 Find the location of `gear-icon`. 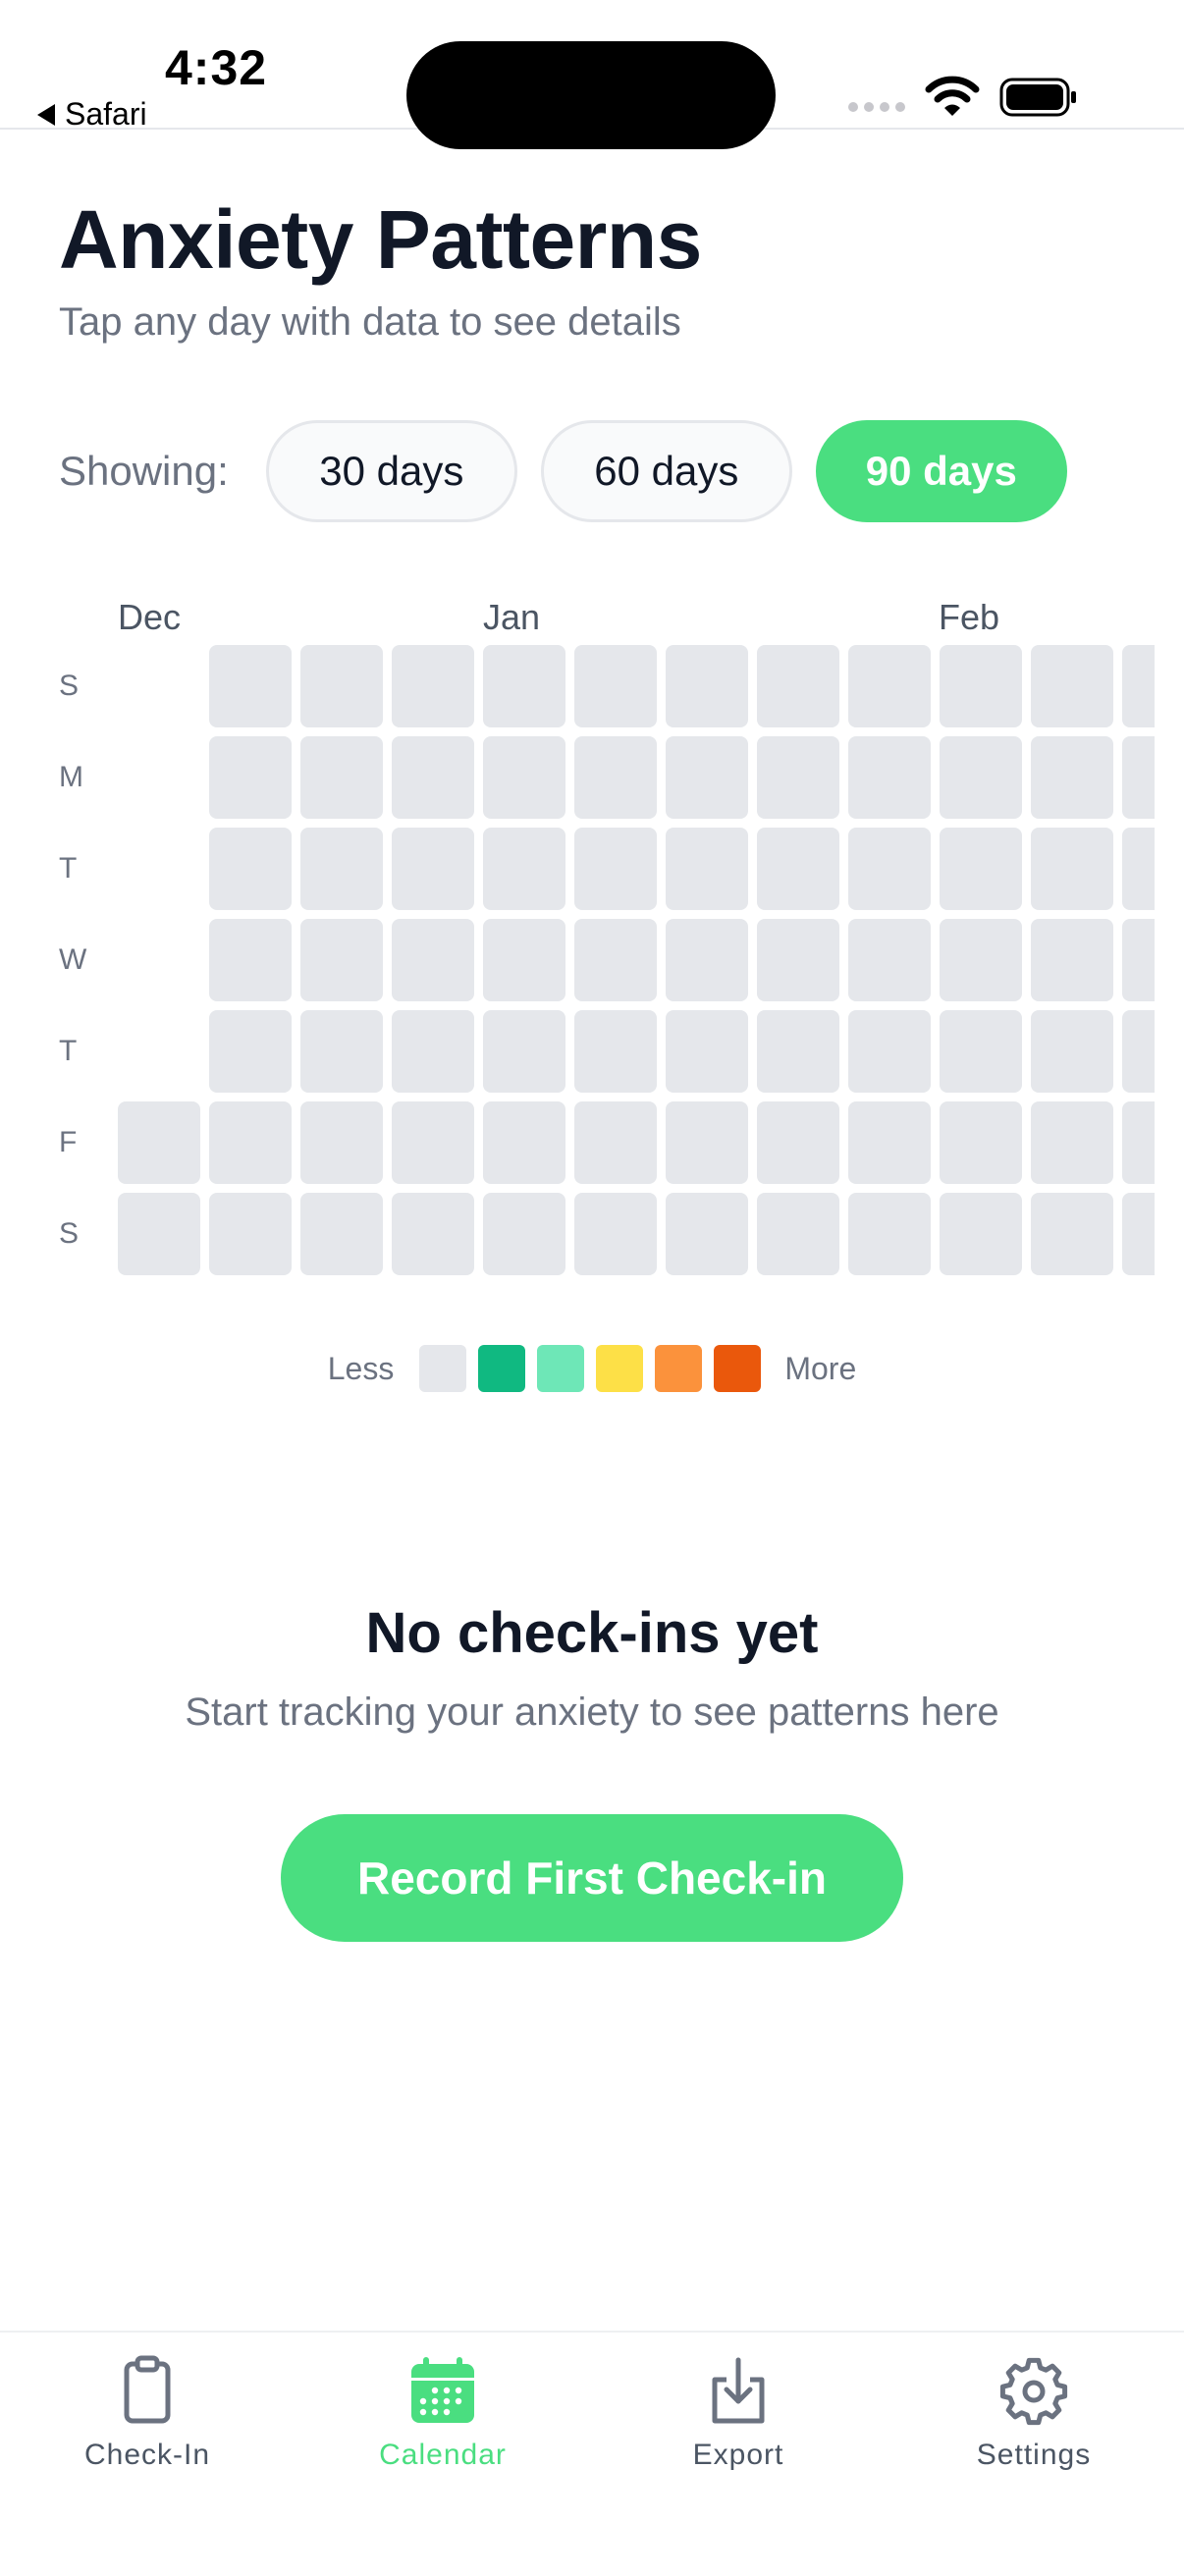

gear-icon is located at coordinates (1033, 2391).